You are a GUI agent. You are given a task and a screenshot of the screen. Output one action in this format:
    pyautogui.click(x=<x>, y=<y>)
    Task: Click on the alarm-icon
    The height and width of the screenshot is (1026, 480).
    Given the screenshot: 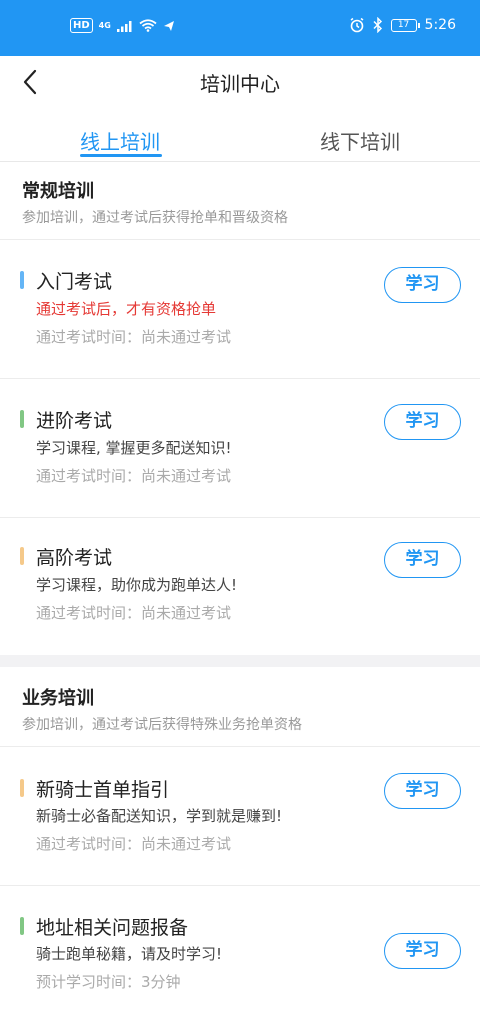 What is the action you would take?
    pyautogui.click(x=356, y=25)
    